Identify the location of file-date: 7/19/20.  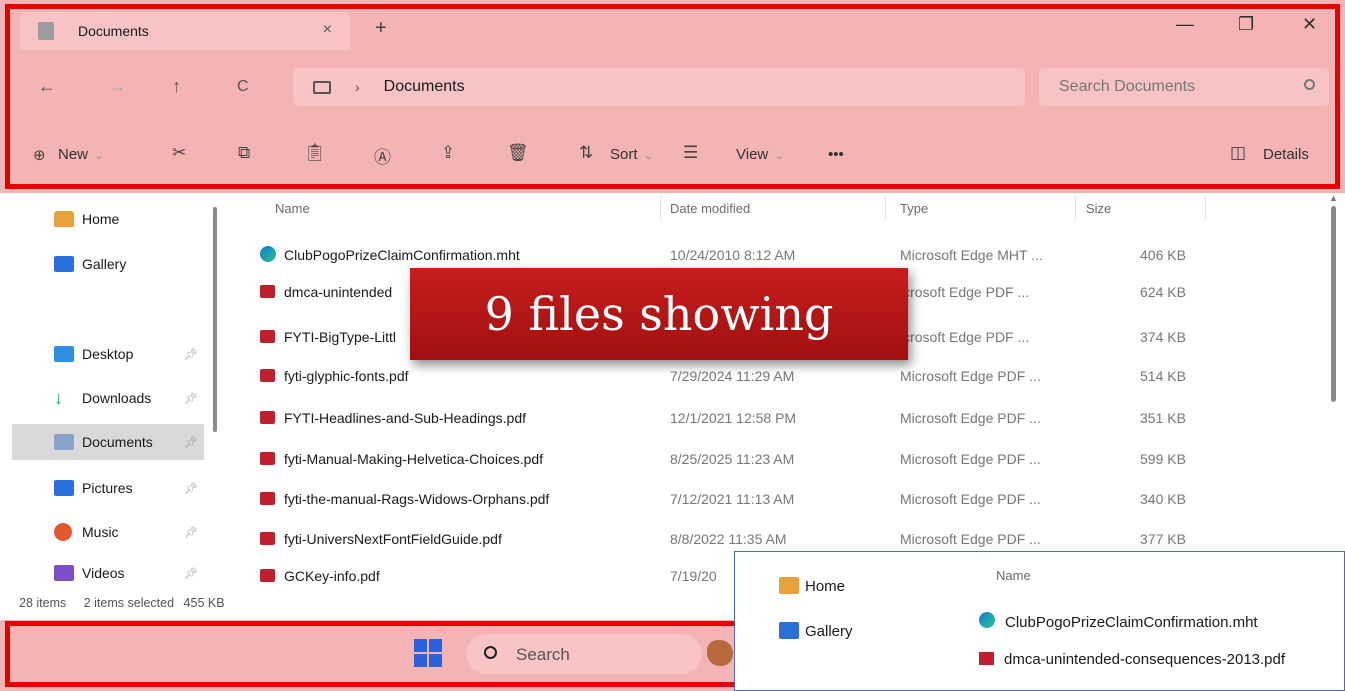
(693, 576).